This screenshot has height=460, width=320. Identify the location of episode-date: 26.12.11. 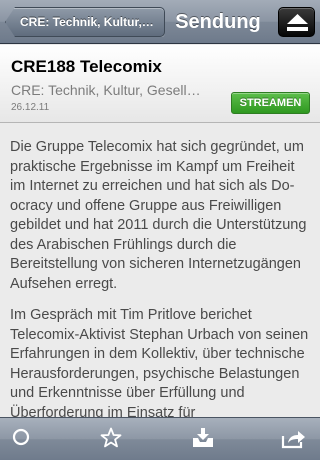
(30, 107).